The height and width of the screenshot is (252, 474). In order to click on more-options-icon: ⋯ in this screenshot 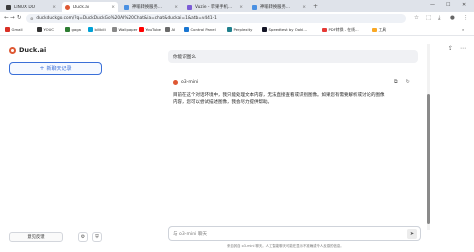, I will do `click(463, 48)`.